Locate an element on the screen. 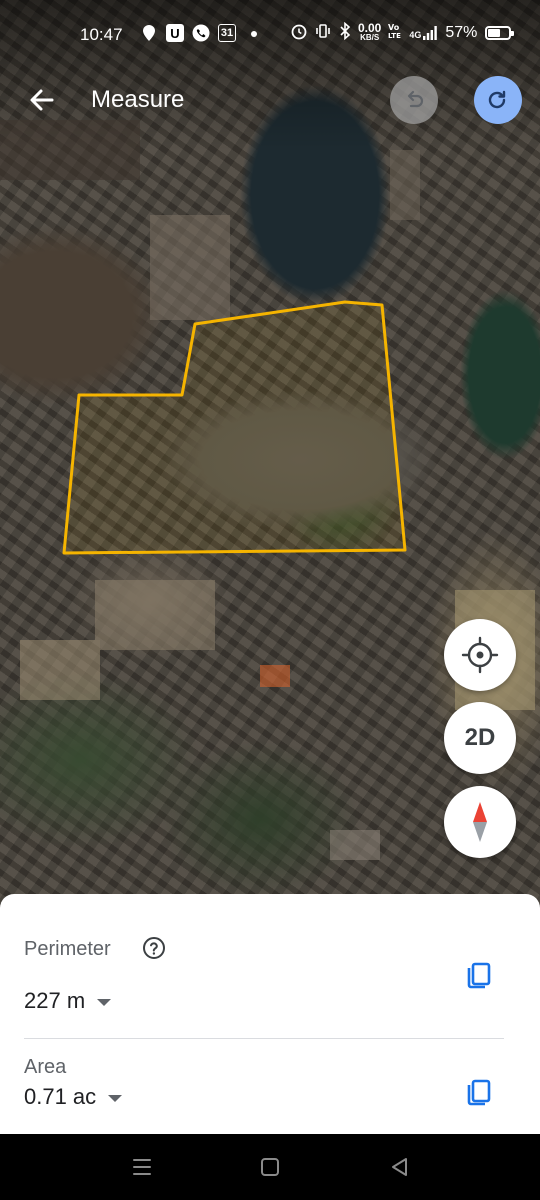  bluetooth-icon is located at coordinates (345, 32).